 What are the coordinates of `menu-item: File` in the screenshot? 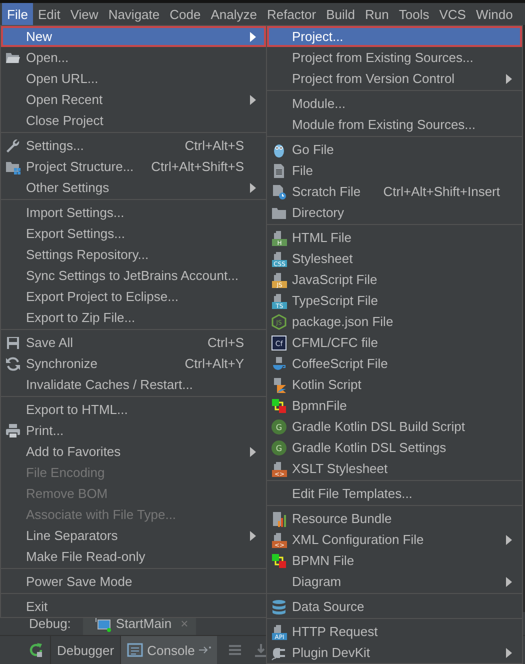 It's located at (394, 170).